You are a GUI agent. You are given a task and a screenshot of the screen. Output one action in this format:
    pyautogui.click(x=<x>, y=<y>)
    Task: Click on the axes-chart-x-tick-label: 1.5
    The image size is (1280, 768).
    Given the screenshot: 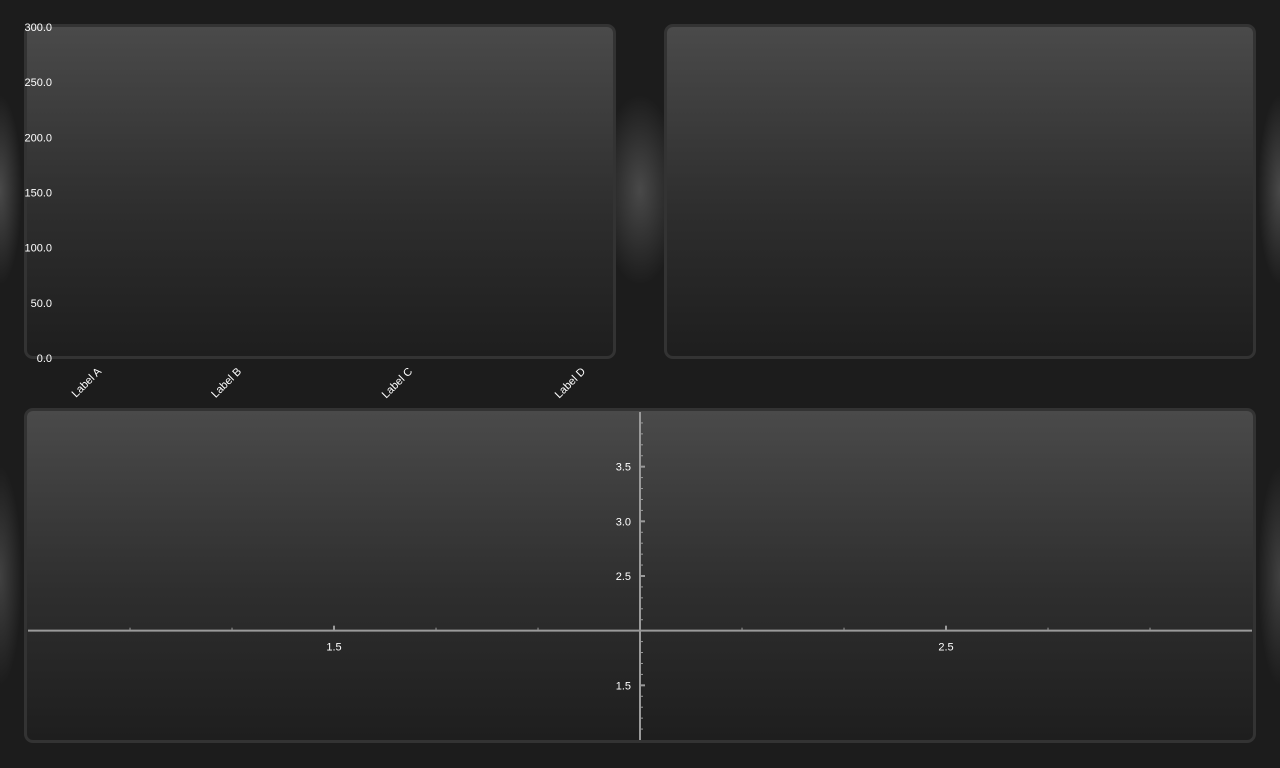 What is the action you would take?
    pyautogui.click(x=333, y=648)
    